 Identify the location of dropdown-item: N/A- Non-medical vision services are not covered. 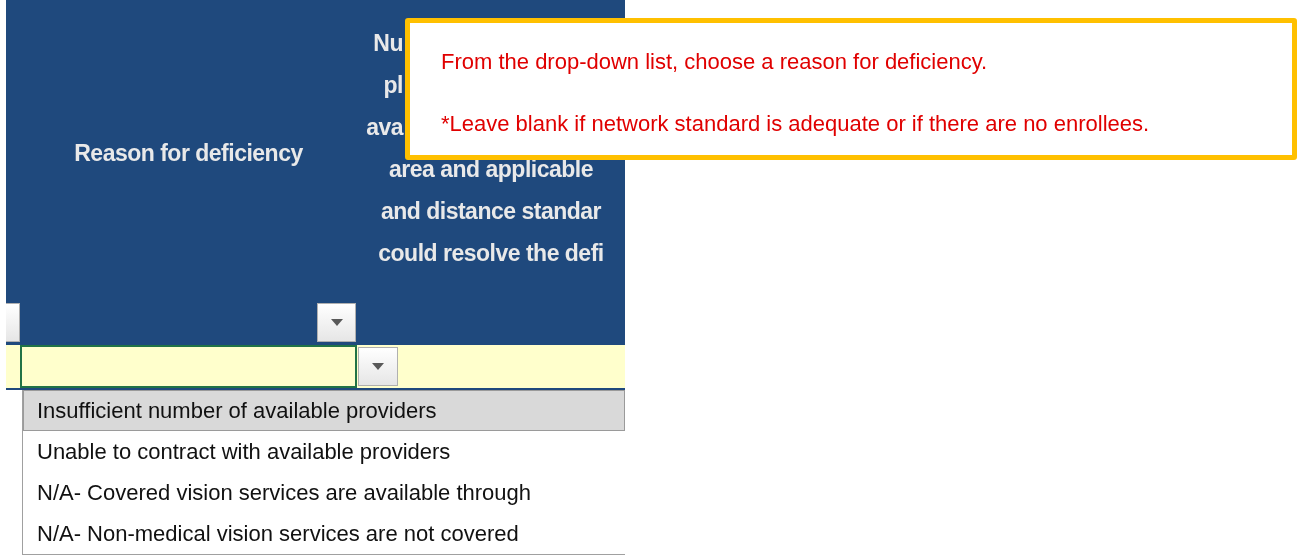
(324, 533).